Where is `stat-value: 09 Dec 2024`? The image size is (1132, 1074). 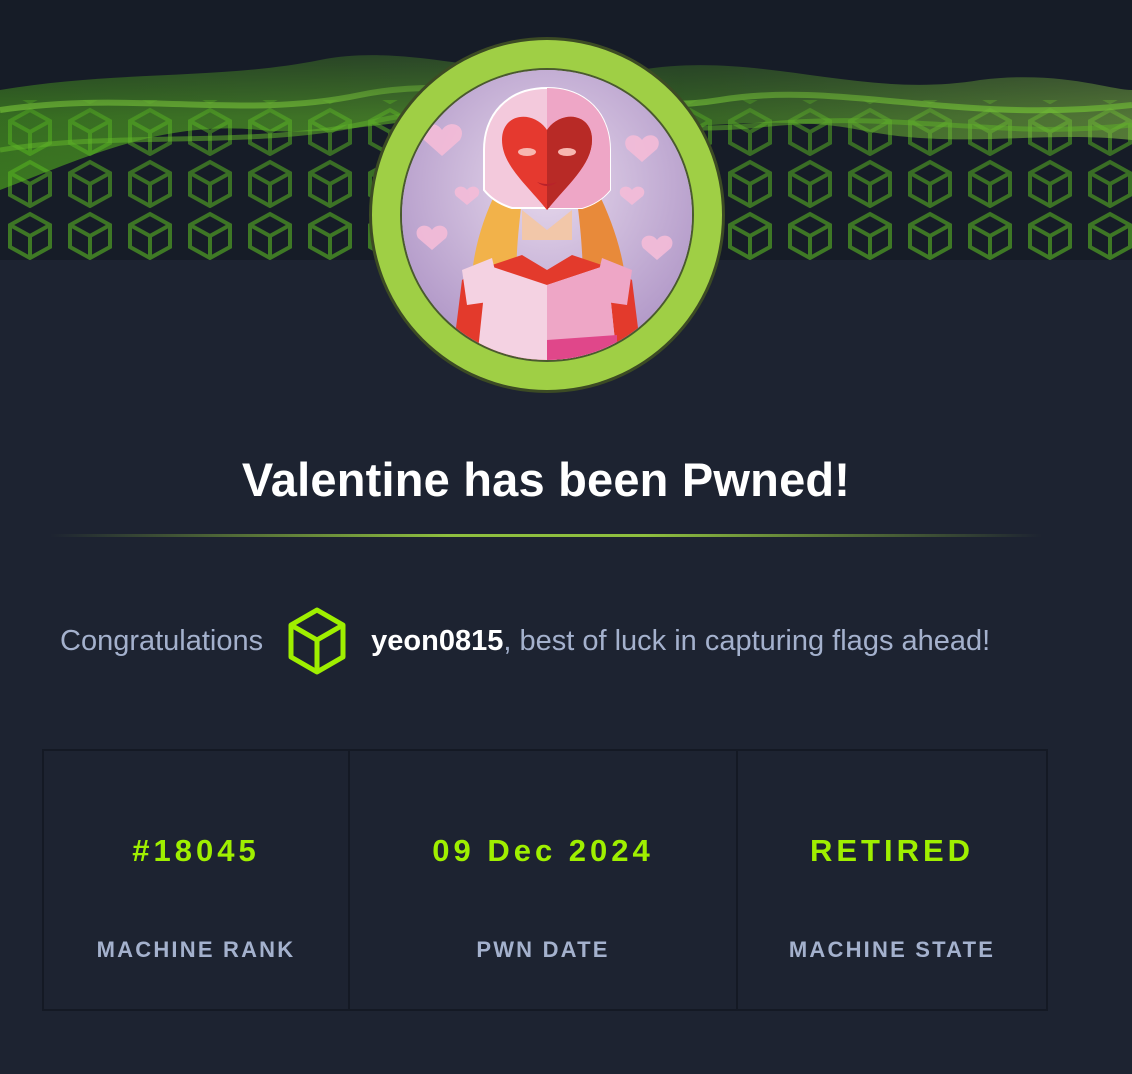
stat-value: 09 Dec 2024 is located at coordinates (543, 850).